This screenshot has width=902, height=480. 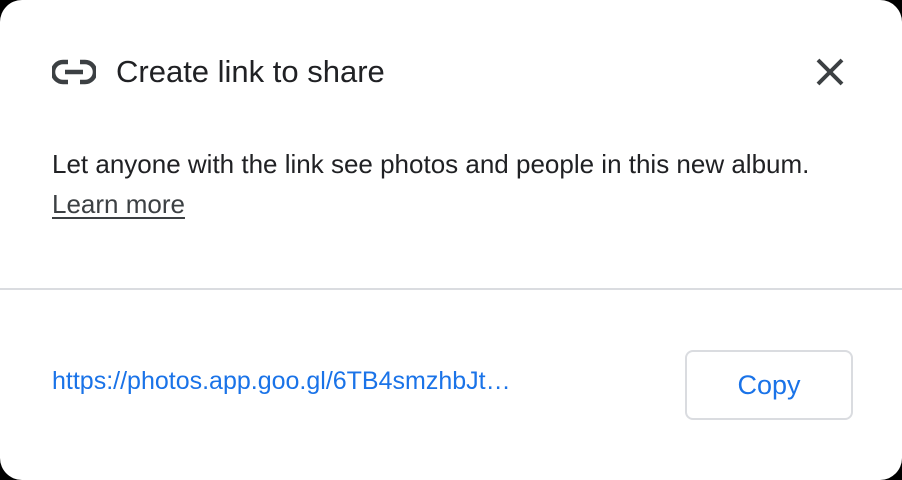 What do you see at coordinates (451, 289) in the screenshot?
I see `divider` at bounding box center [451, 289].